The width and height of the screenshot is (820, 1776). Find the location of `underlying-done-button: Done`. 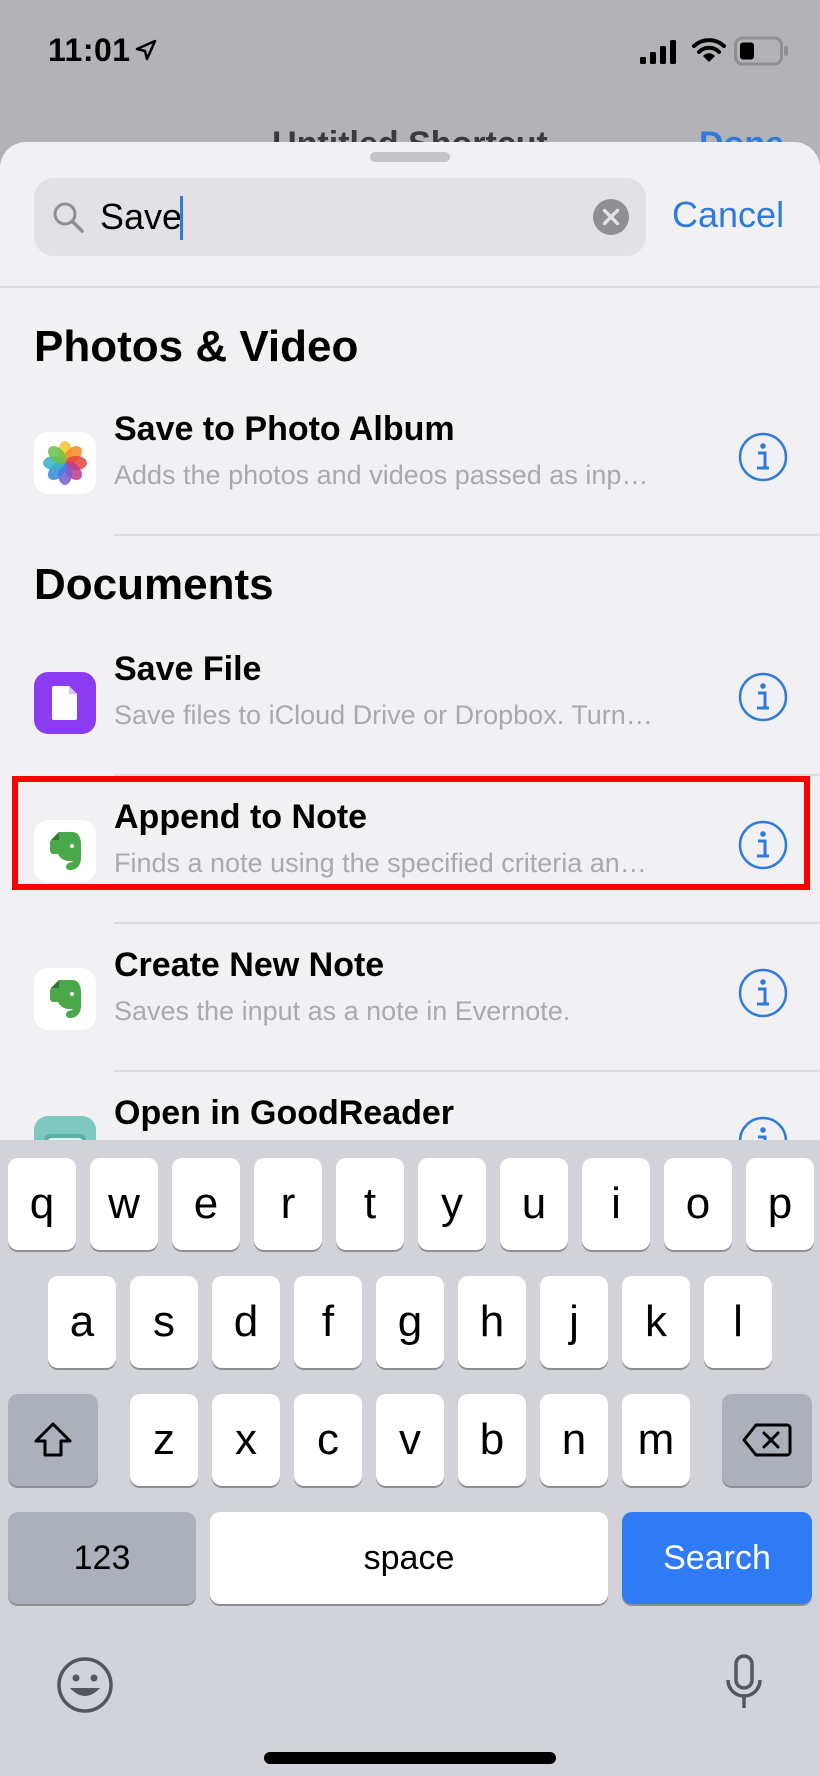

underlying-done-button: Done is located at coordinates (741, 134).